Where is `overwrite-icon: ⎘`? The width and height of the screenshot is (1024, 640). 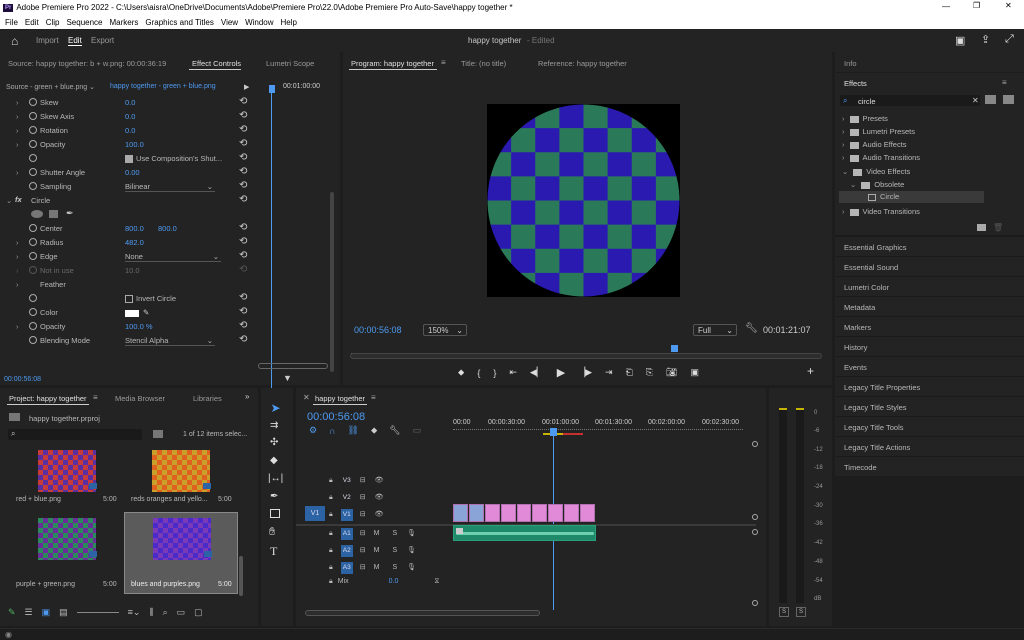 overwrite-icon: ⎘ is located at coordinates (649, 372).